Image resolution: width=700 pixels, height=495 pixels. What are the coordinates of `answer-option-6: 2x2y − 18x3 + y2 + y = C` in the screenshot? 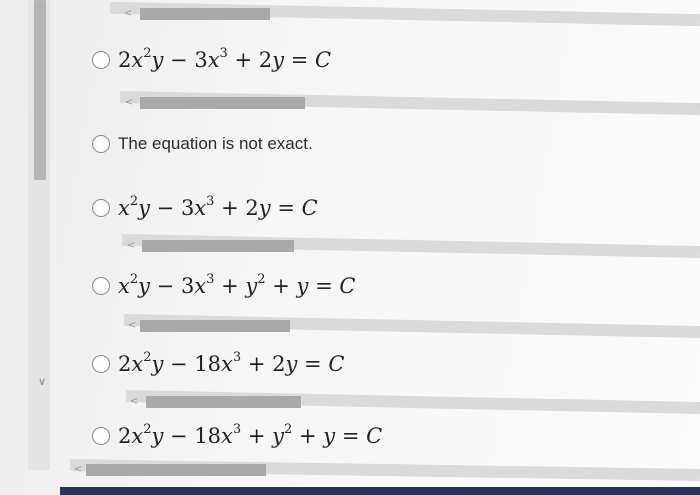 It's located at (237, 436).